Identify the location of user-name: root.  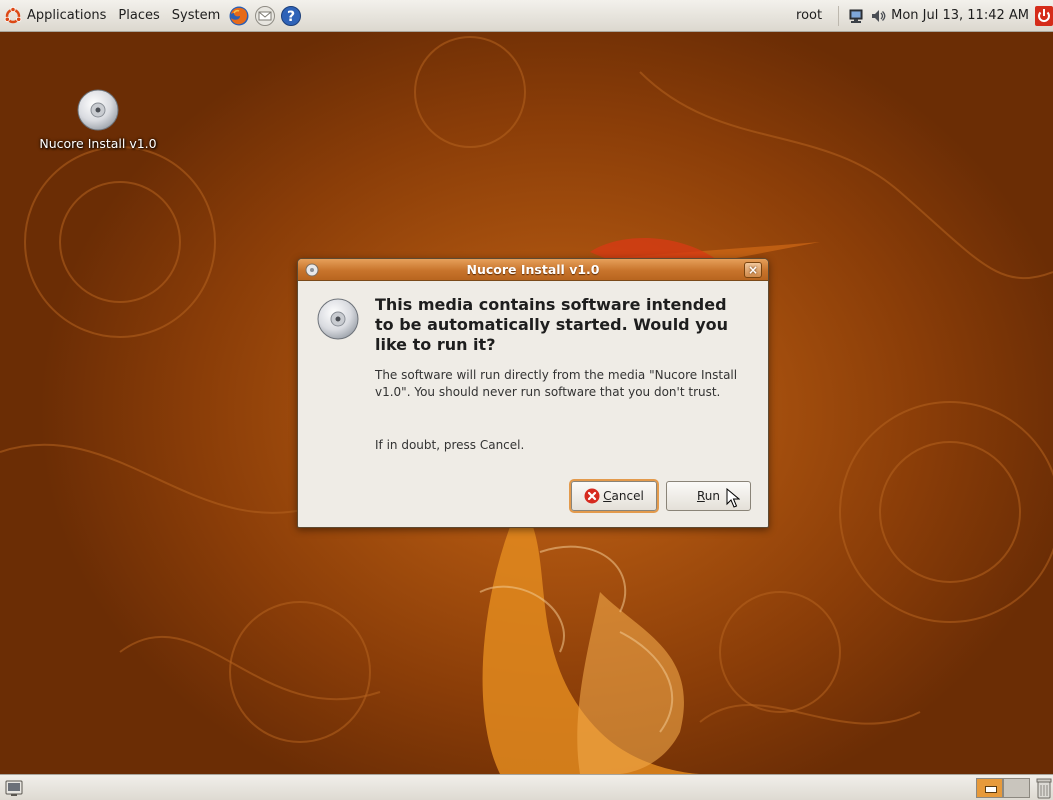
(809, 15).